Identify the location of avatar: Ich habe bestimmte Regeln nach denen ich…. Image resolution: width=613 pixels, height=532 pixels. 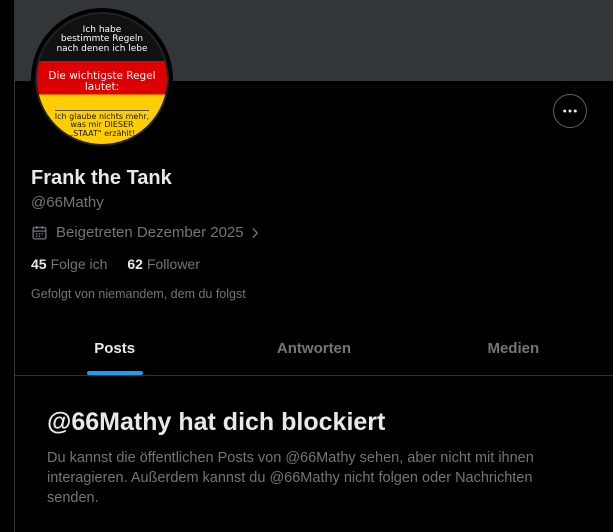
(102, 79).